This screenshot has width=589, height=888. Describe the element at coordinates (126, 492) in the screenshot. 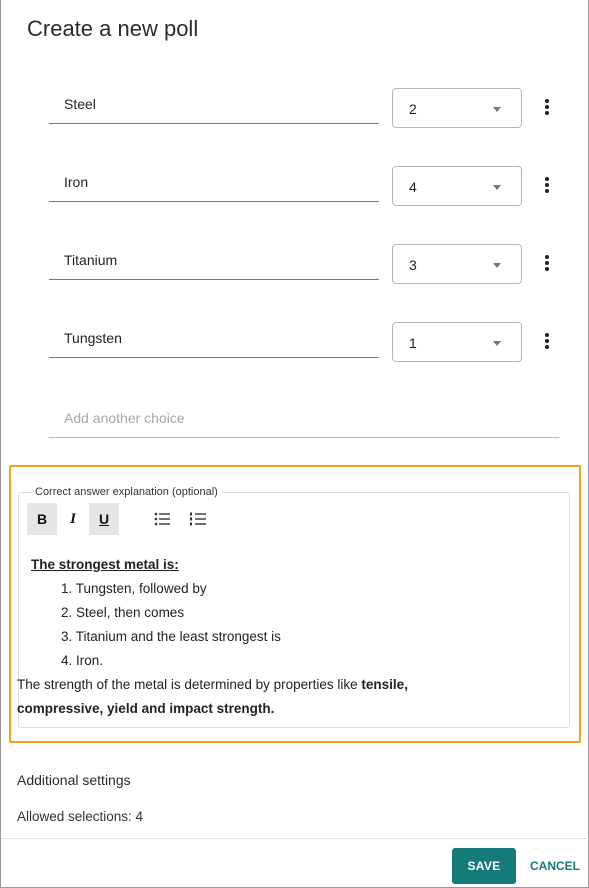

I see `explanation-legend: Correct answer explanation (optional)` at that location.